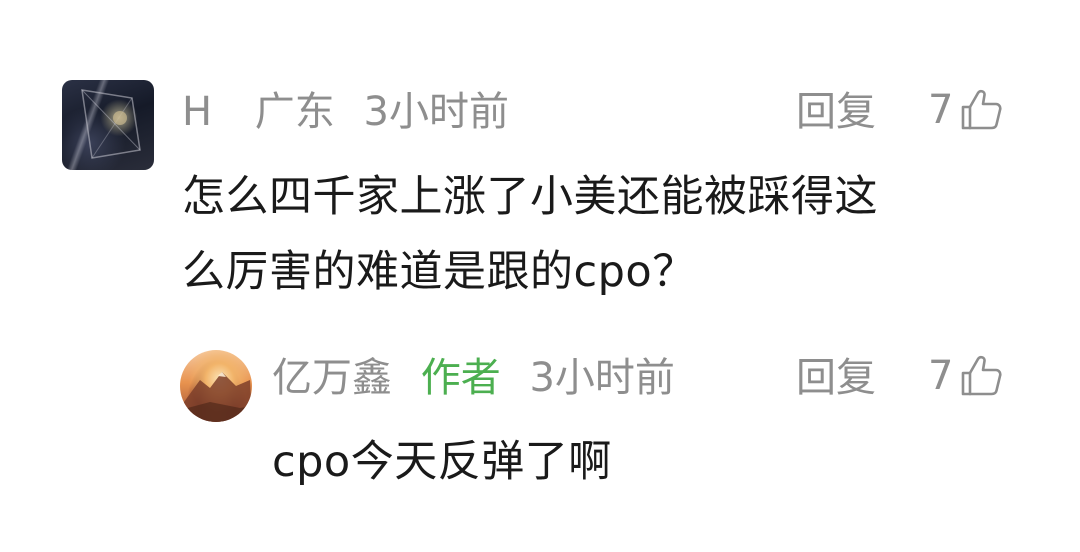 Image resolution: width=1080 pixels, height=552 pixels. What do you see at coordinates (602, 378) in the screenshot?
I see `reply-timestamp: 3小时前` at bounding box center [602, 378].